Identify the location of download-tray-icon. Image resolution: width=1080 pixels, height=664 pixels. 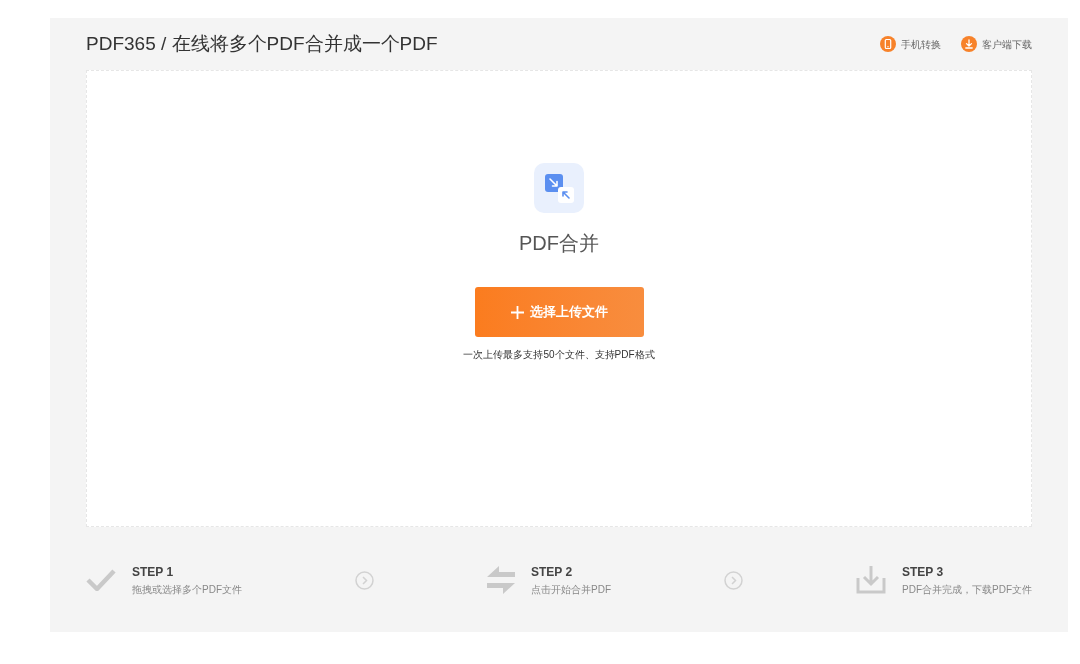
(871, 580).